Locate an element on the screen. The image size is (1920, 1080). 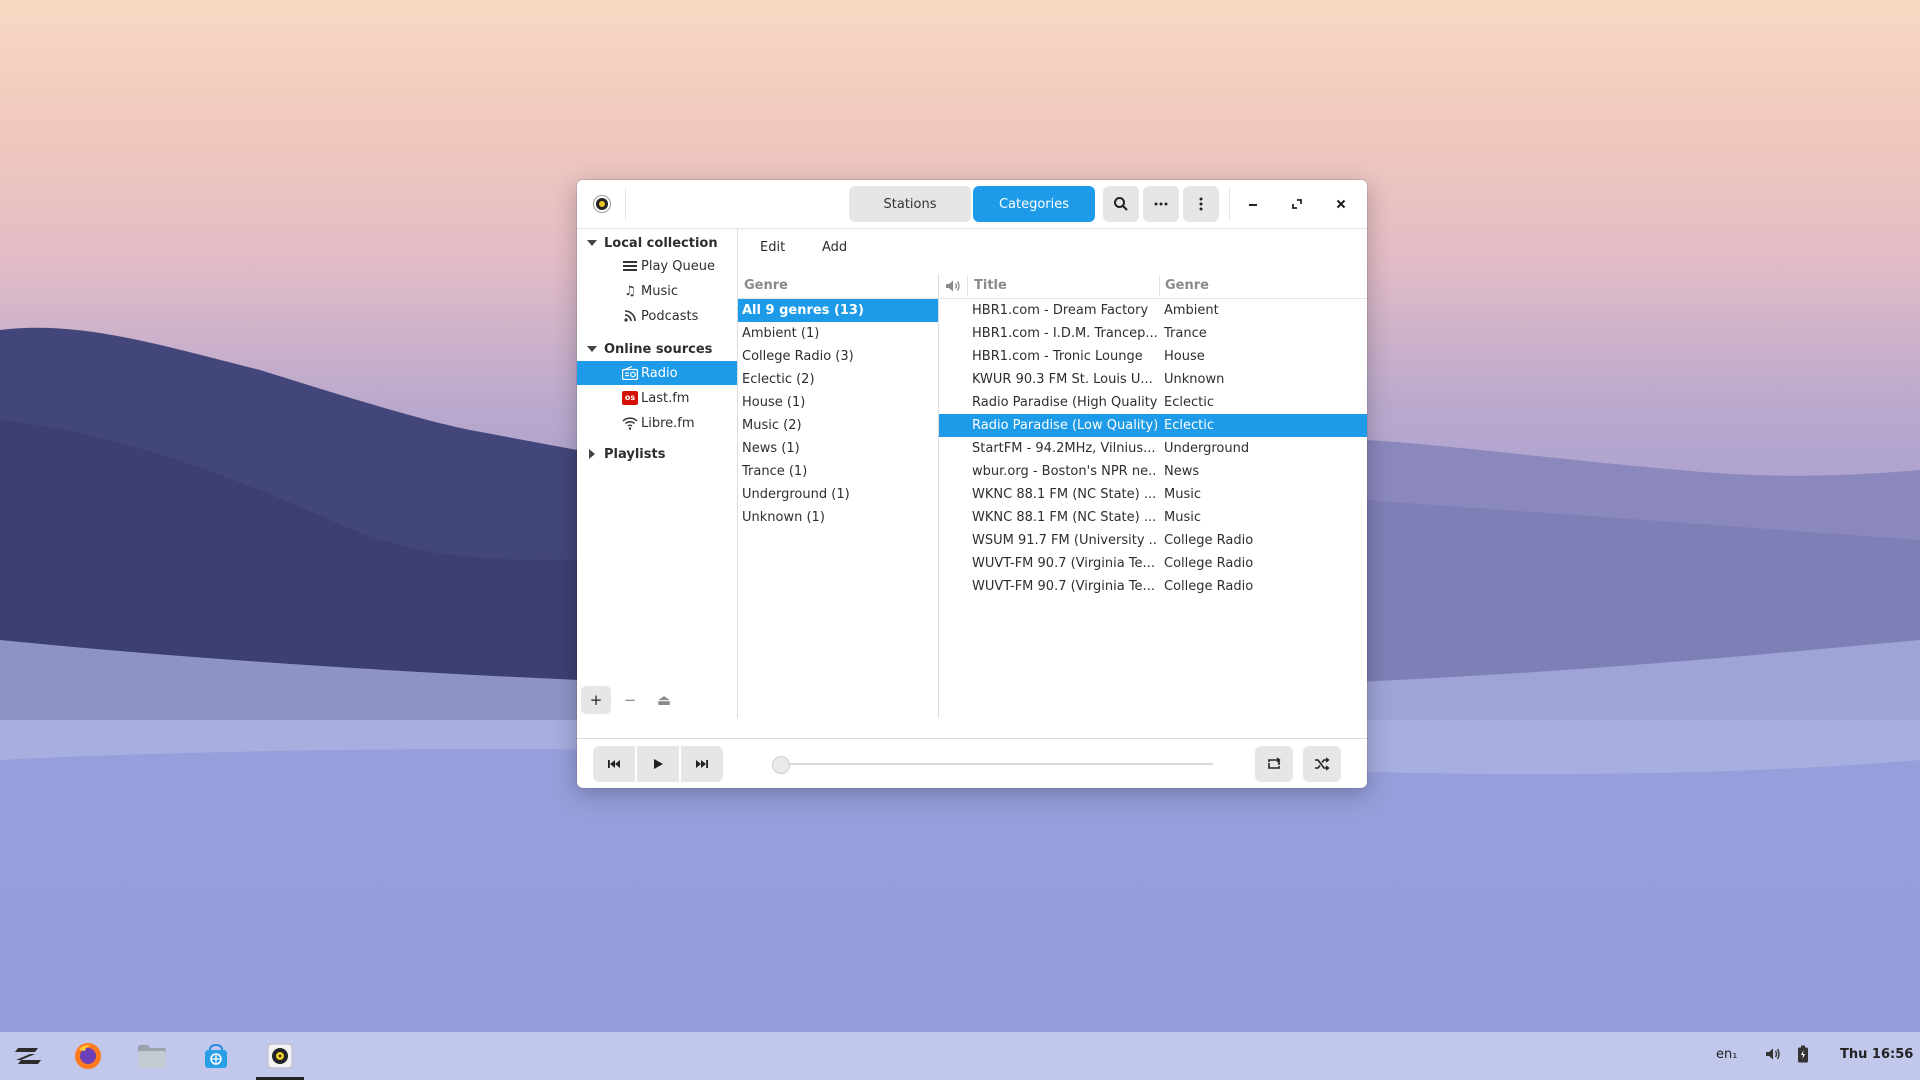
previous-button is located at coordinates (614, 764).